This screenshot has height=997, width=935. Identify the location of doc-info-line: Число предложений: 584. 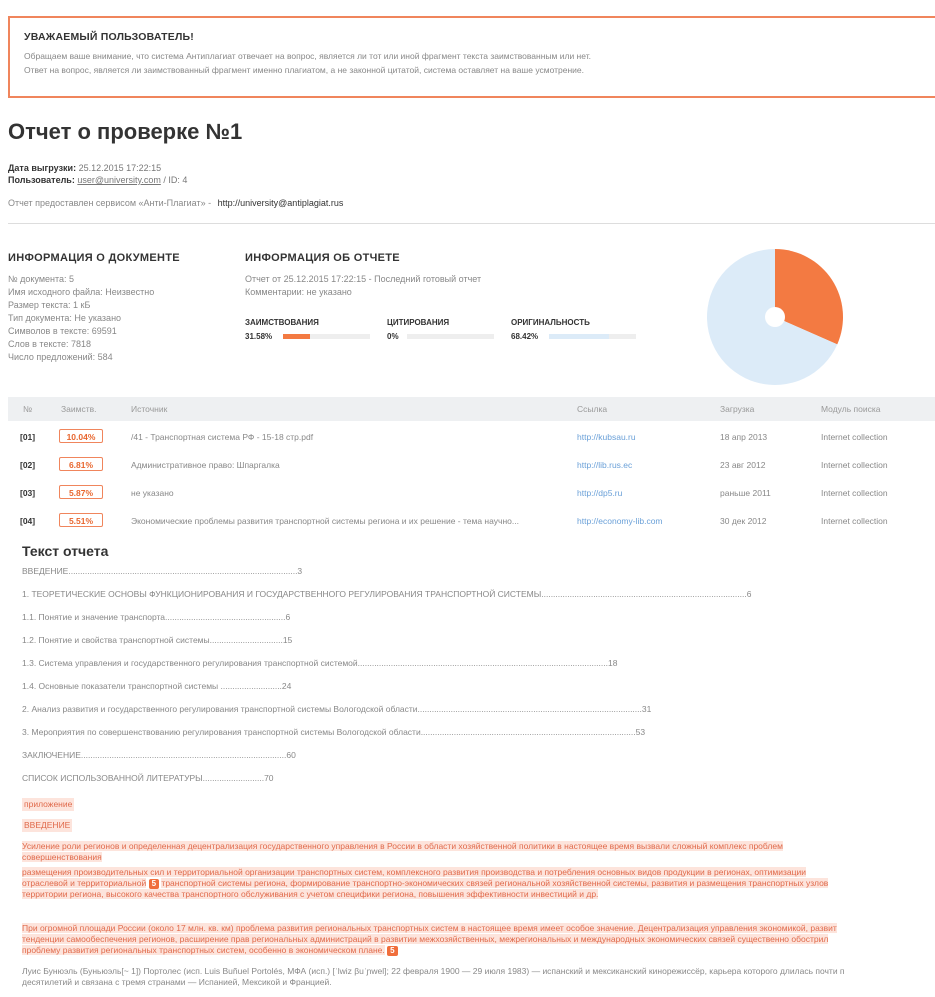
(60, 357).